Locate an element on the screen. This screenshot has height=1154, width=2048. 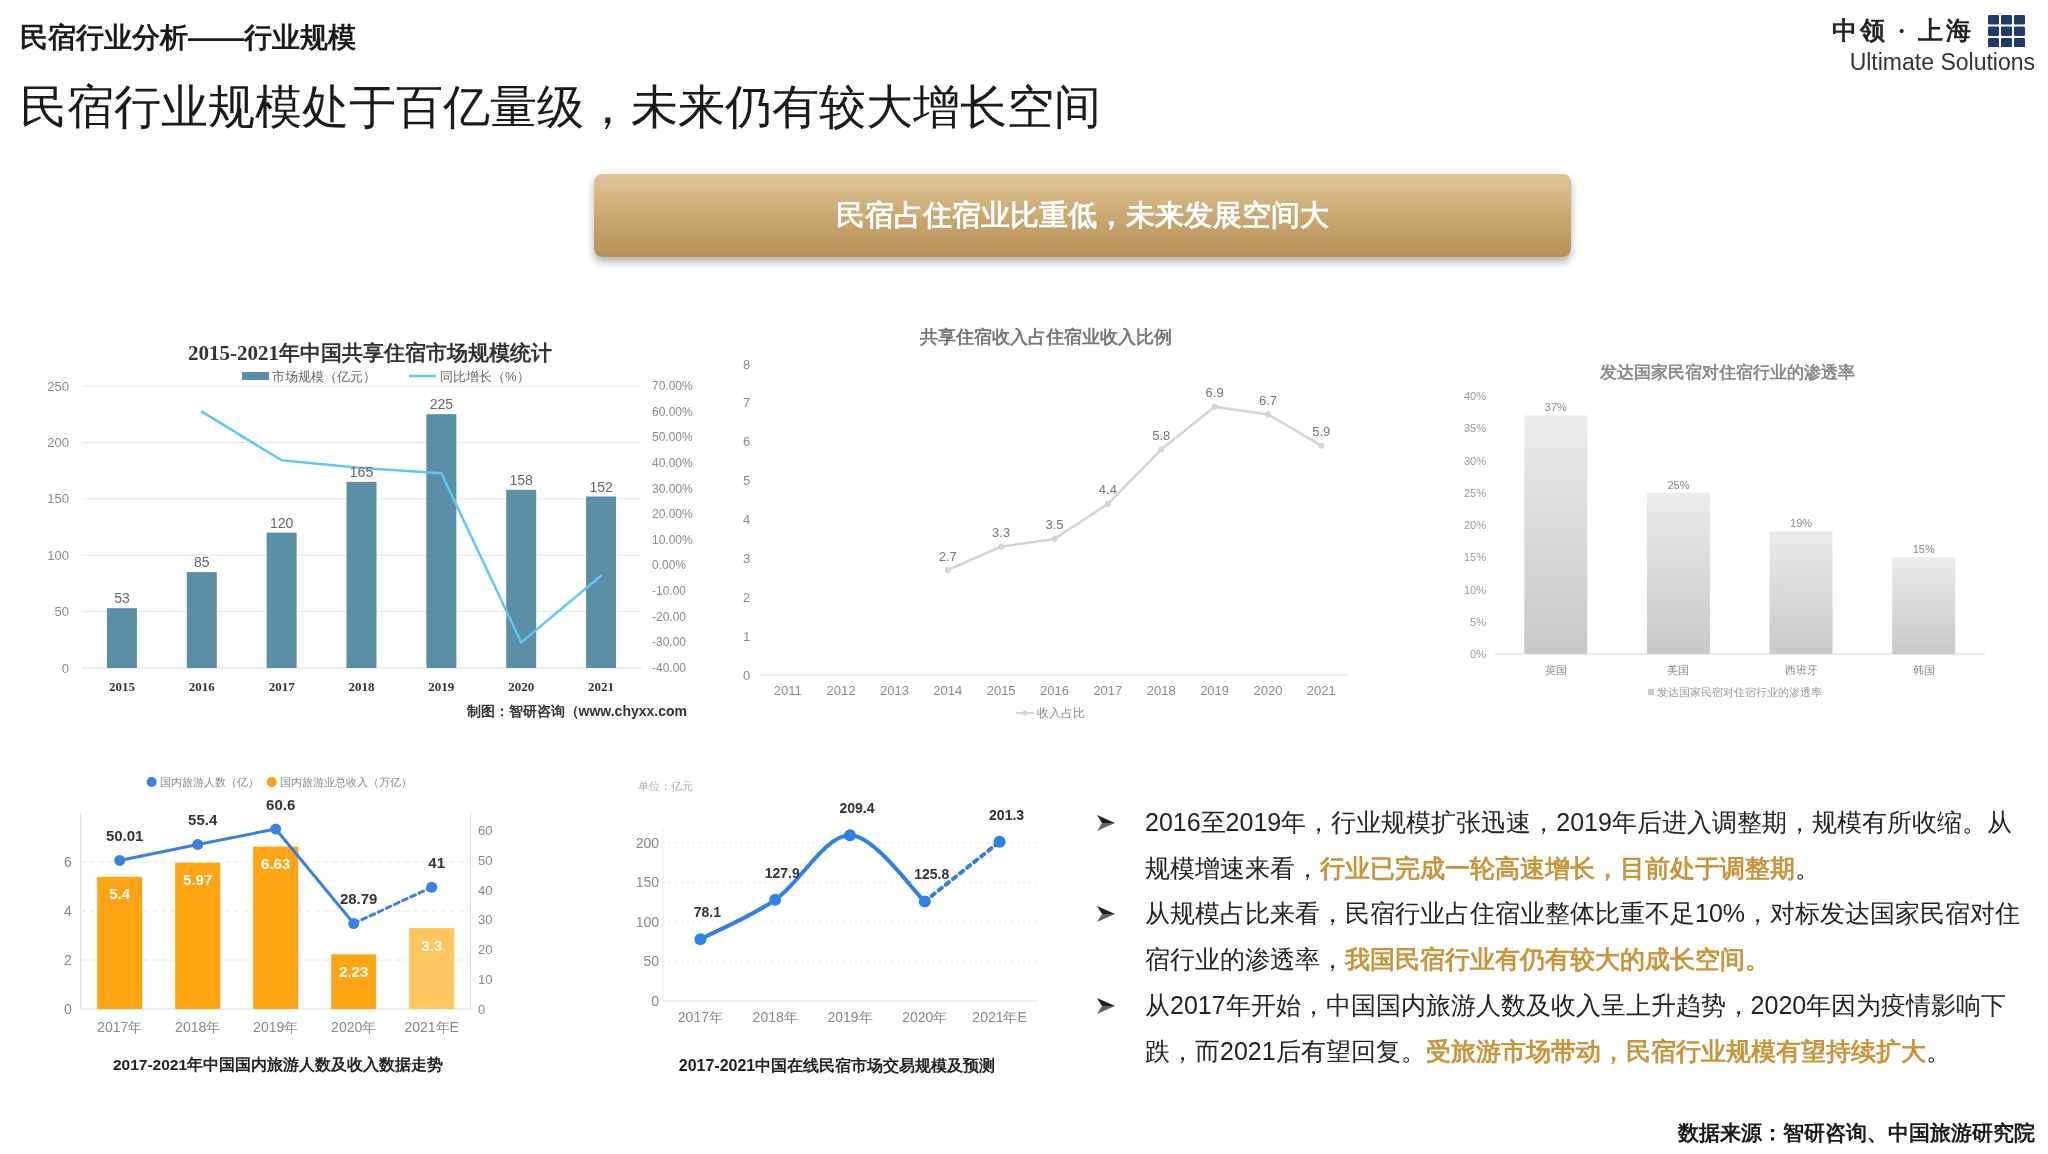
axis-category-label: 英国 is located at coordinates (1555, 670).